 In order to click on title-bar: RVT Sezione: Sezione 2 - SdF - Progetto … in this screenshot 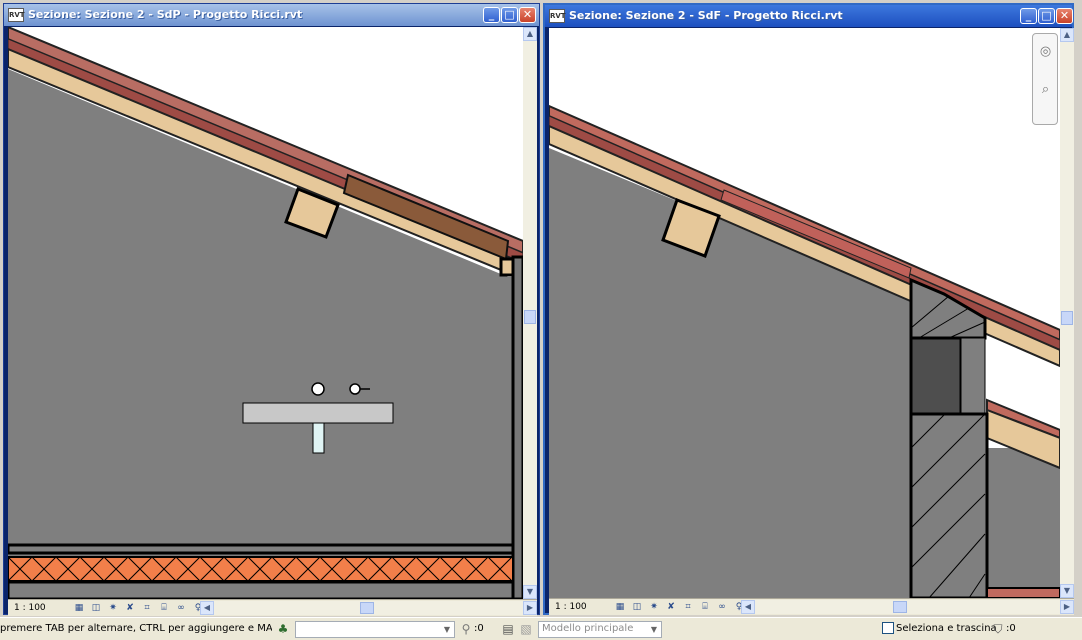, I will do `click(809, 16)`.